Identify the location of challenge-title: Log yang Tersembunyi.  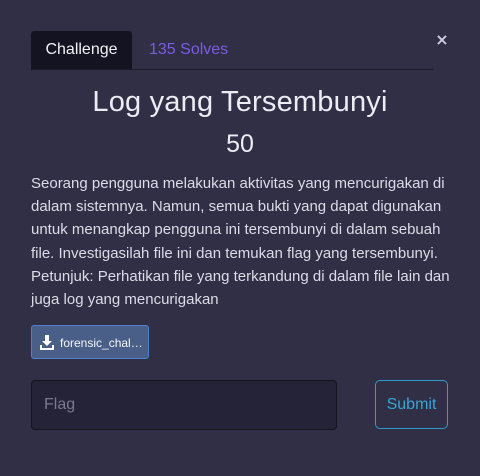
(240, 102).